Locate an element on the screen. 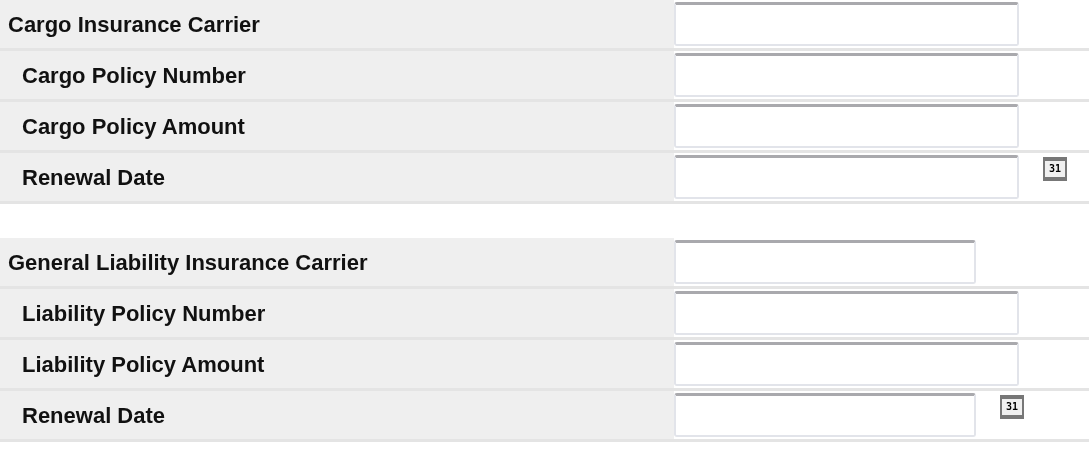  field-label: General Liability Insurance Carrier is located at coordinates (188, 262).